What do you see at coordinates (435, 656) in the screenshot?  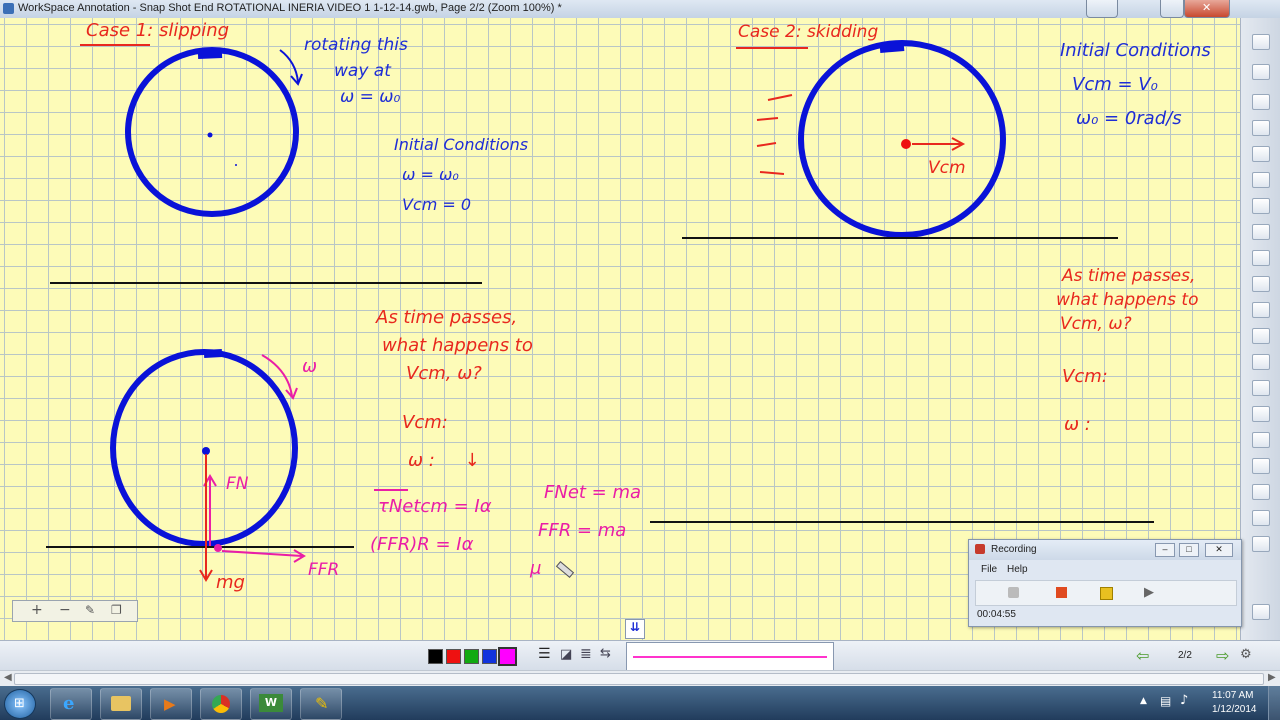 I see `color-black` at bounding box center [435, 656].